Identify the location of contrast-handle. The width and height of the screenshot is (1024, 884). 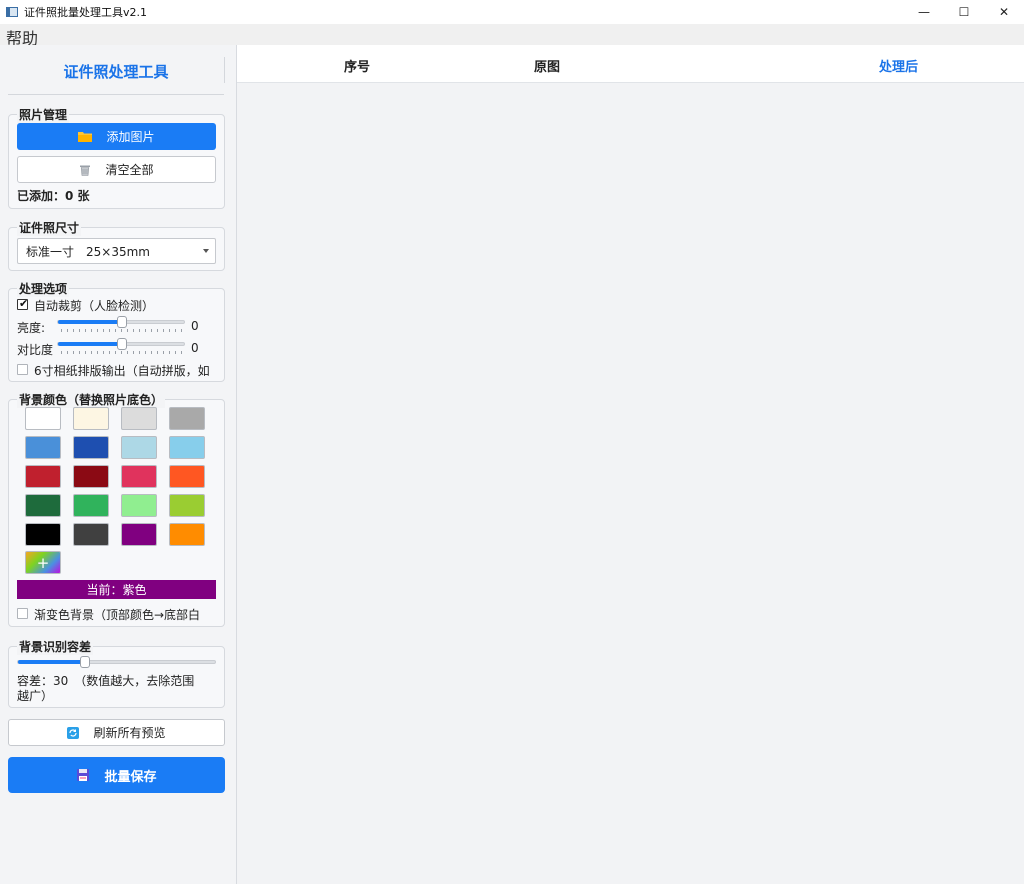
(122, 344).